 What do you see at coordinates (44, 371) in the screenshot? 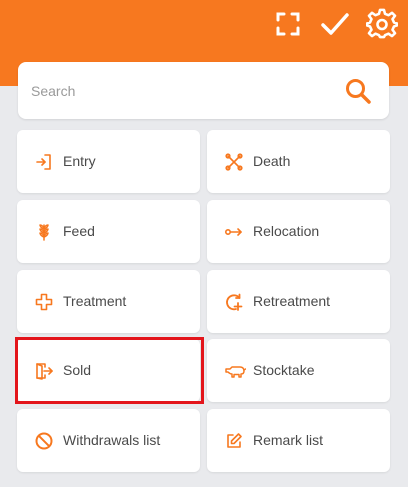
I see `sold-icon` at bounding box center [44, 371].